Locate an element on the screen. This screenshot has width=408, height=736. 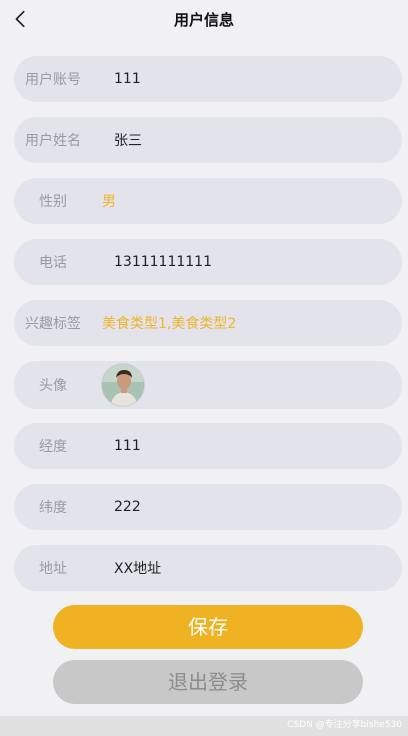
save-button: 保存 is located at coordinates (208, 627).